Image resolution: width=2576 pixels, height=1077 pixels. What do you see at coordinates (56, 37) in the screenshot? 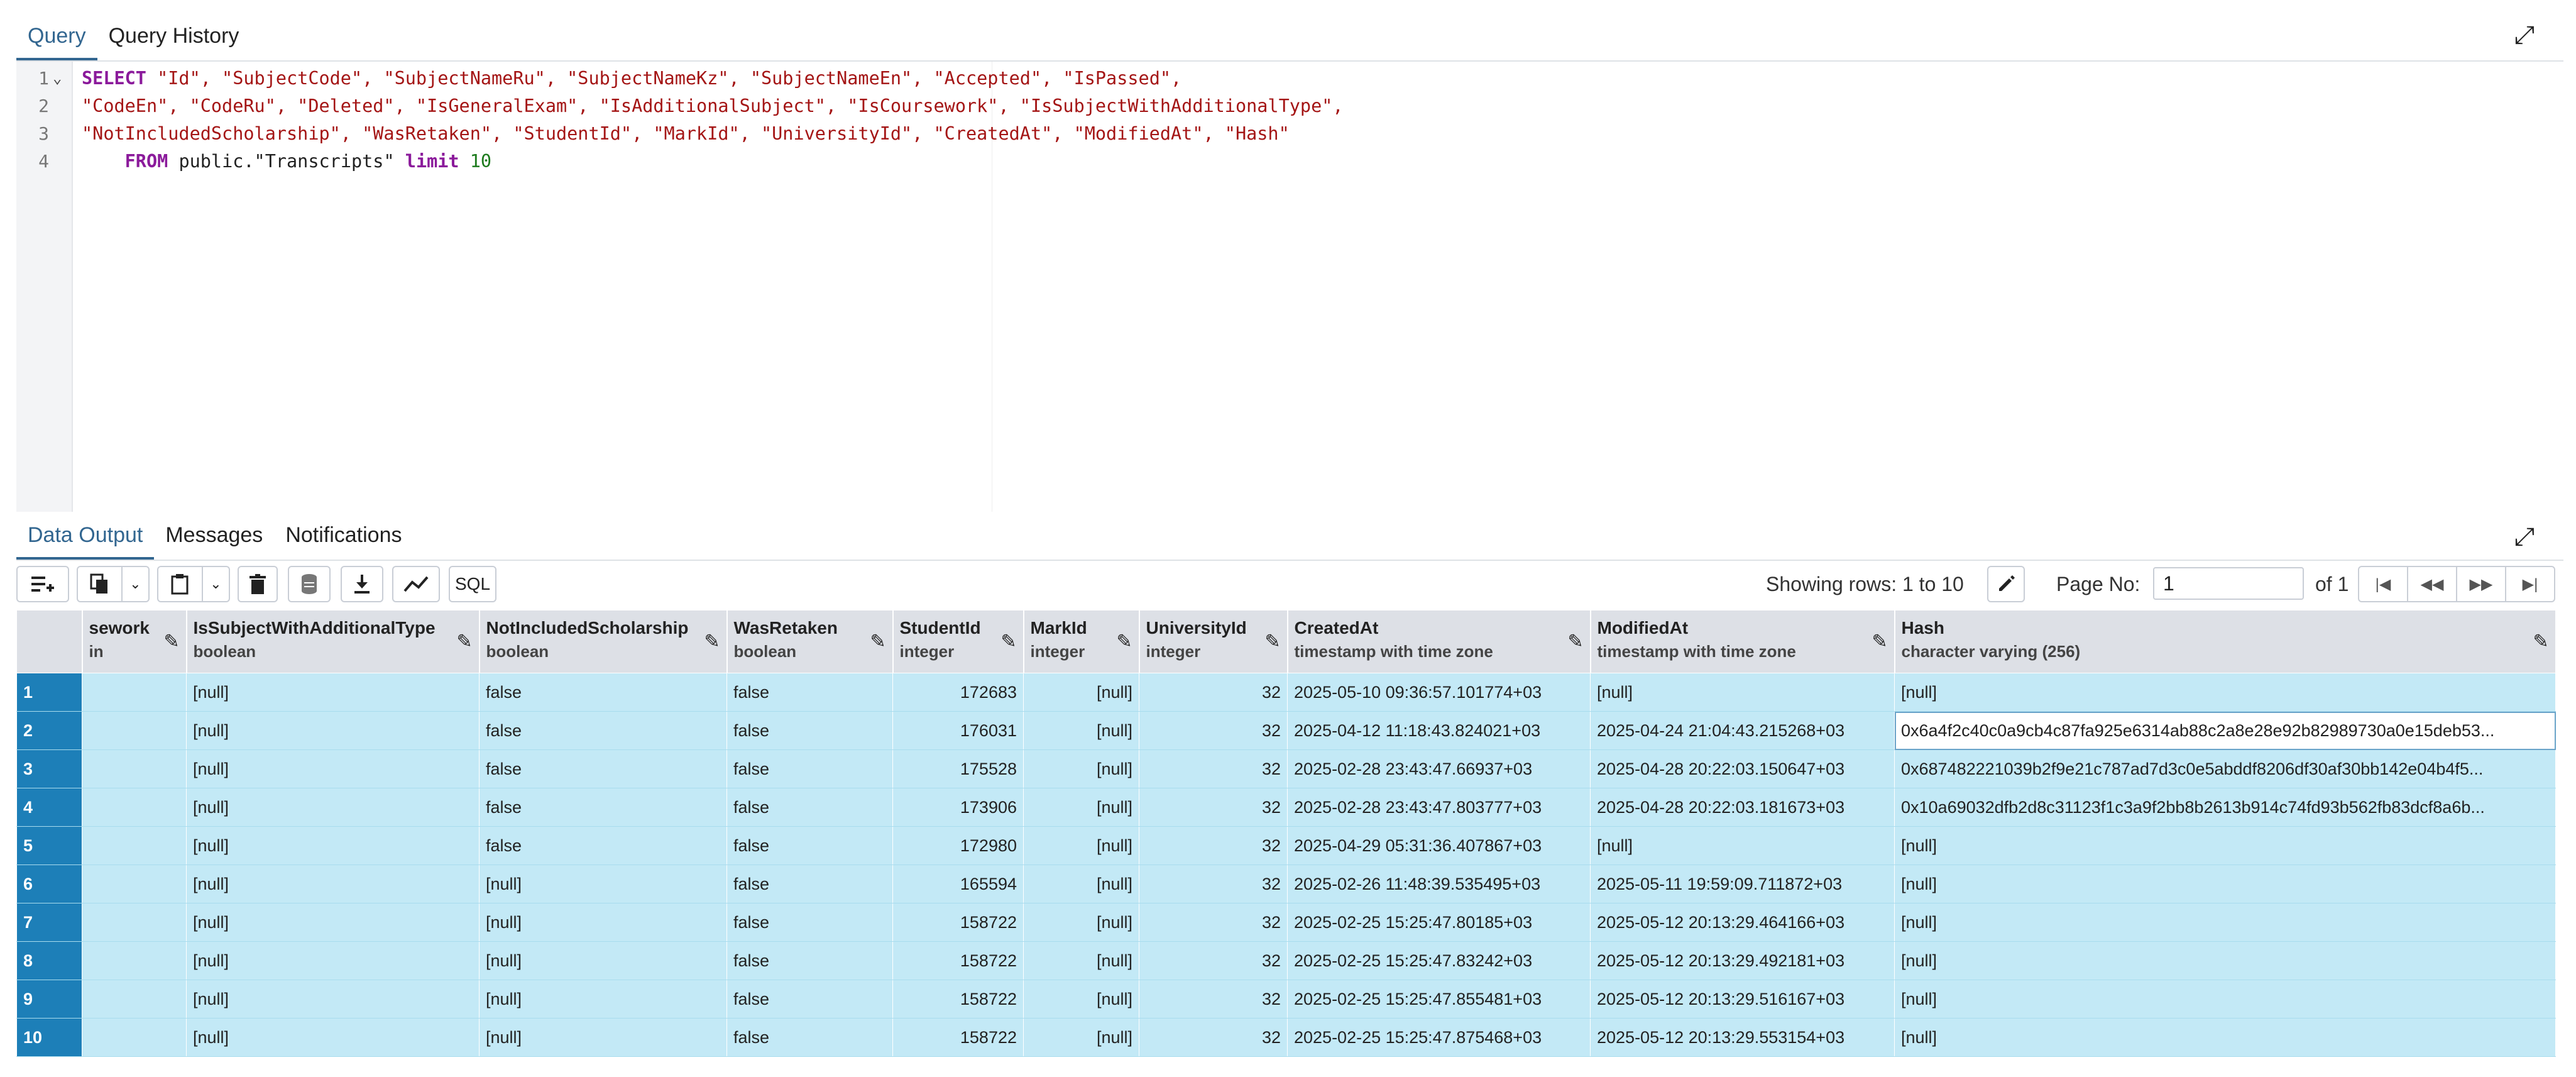
I see `tab-query: Query` at bounding box center [56, 37].